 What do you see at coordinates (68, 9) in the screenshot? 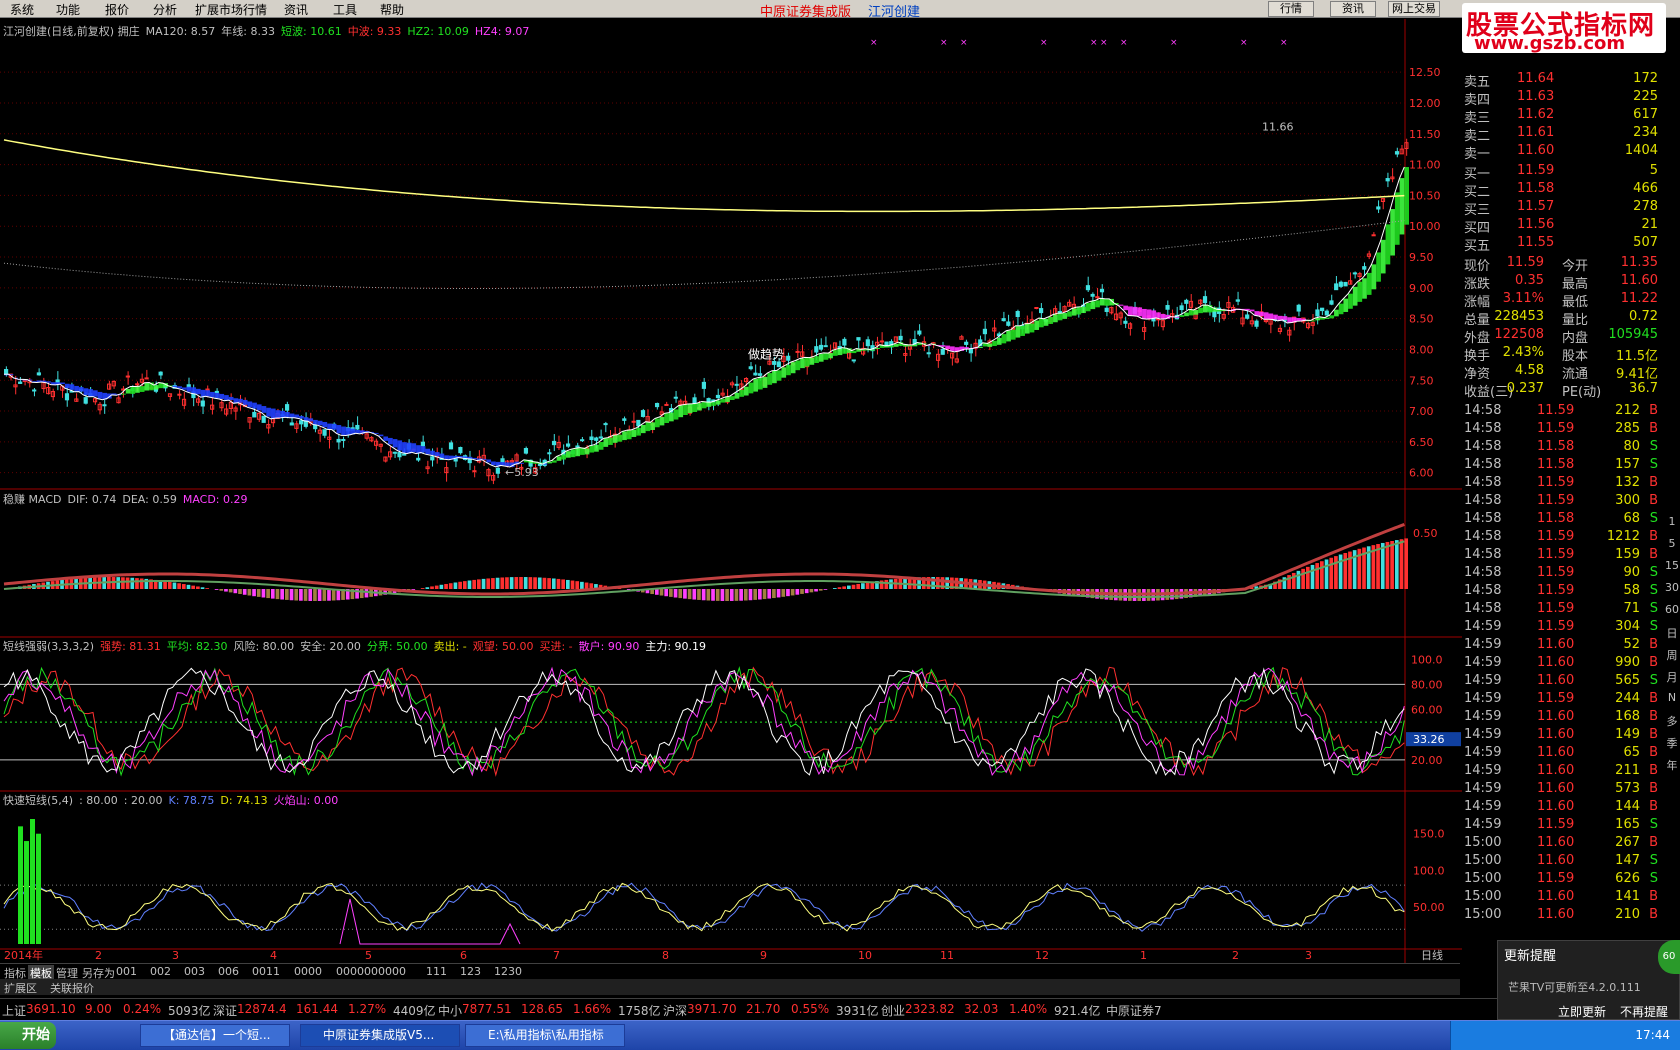
I see `menu-function: 功能` at bounding box center [68, 9].